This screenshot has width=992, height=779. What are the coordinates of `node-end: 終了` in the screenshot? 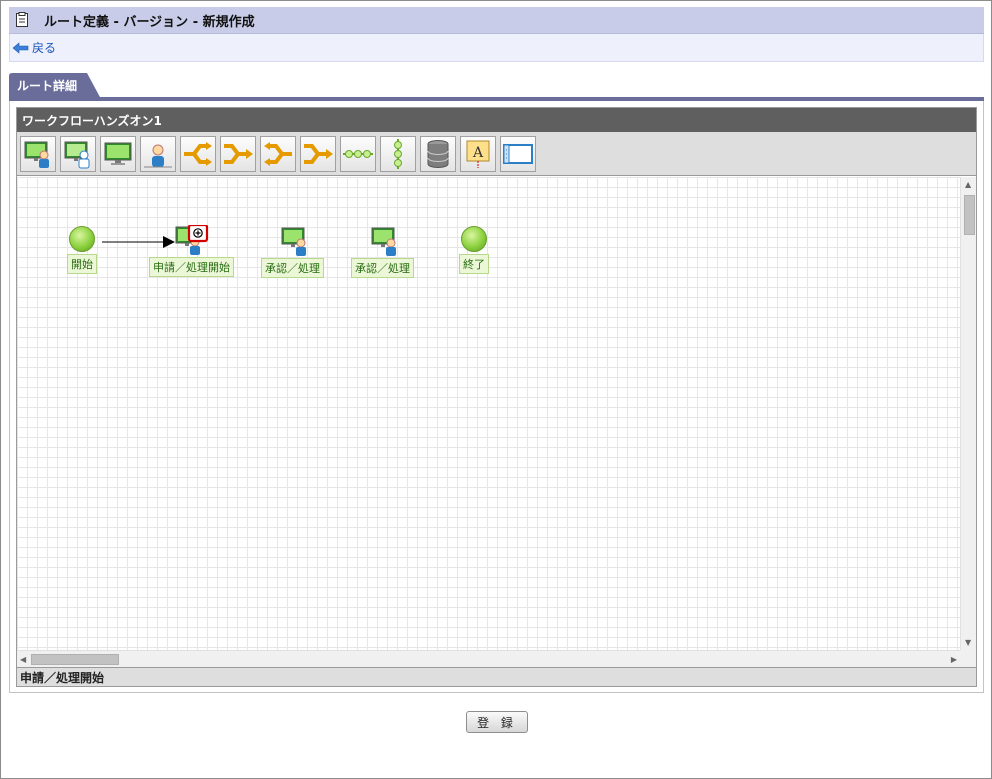 It's located at (474, 250).